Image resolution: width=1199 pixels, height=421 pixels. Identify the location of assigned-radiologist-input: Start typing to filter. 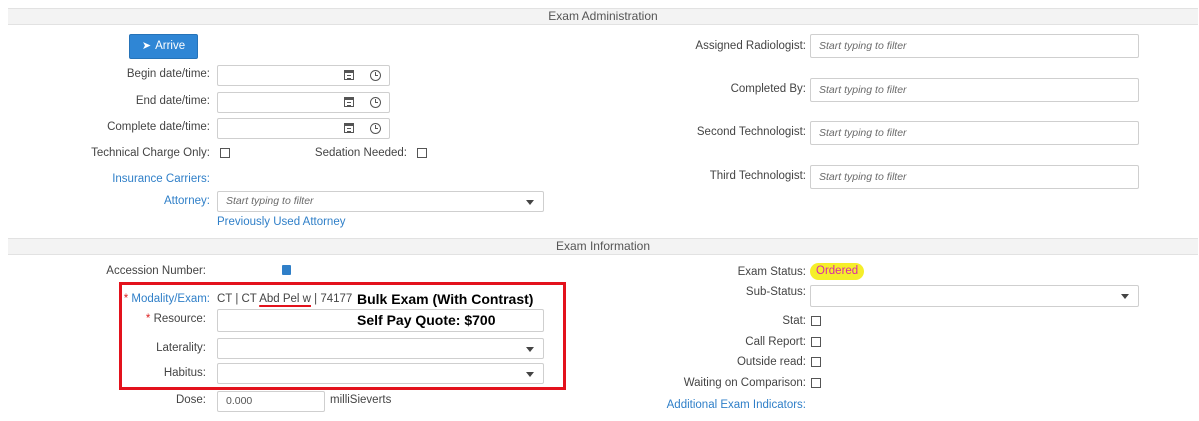
(974, 46).